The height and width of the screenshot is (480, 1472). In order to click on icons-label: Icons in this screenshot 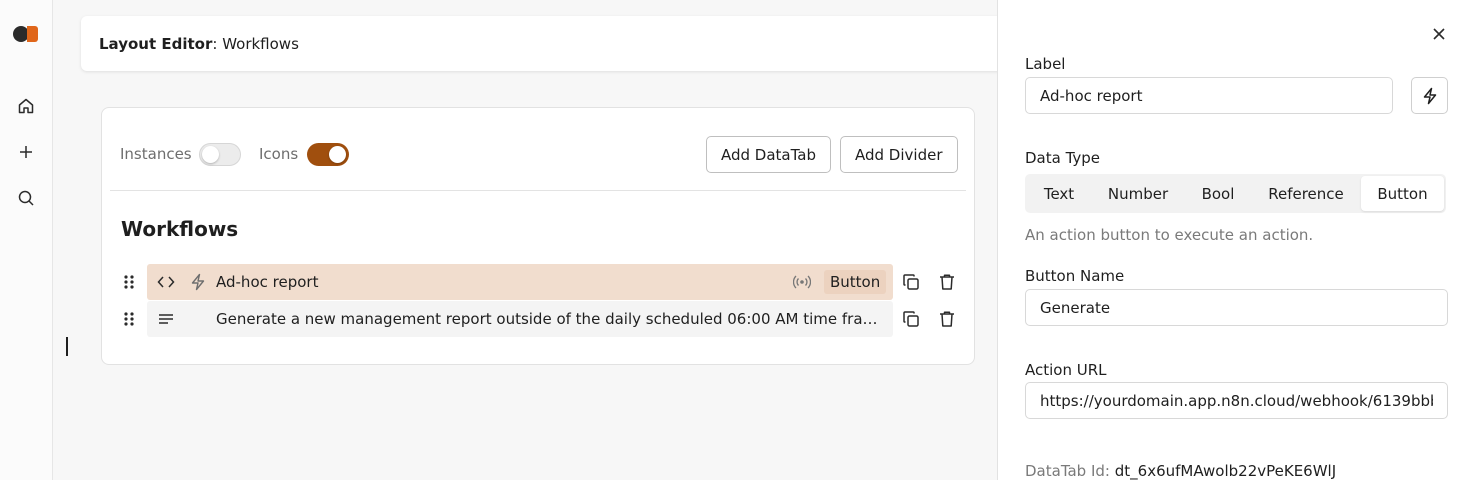, I will do `click(279, 154)`.